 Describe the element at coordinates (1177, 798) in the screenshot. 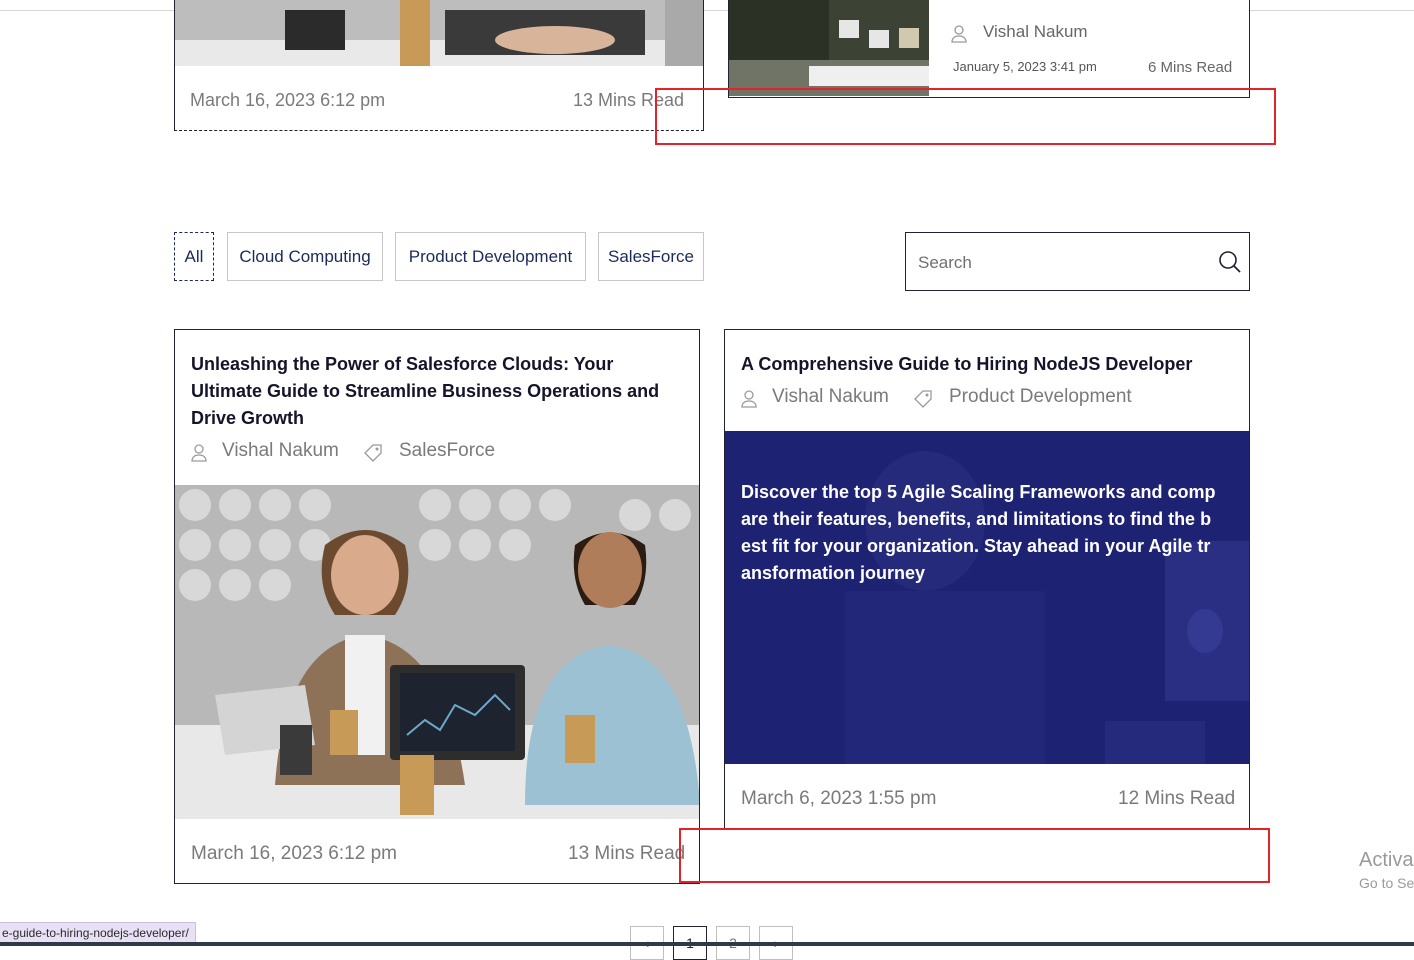

I see `read-time: 12 Mins Read` at that location.